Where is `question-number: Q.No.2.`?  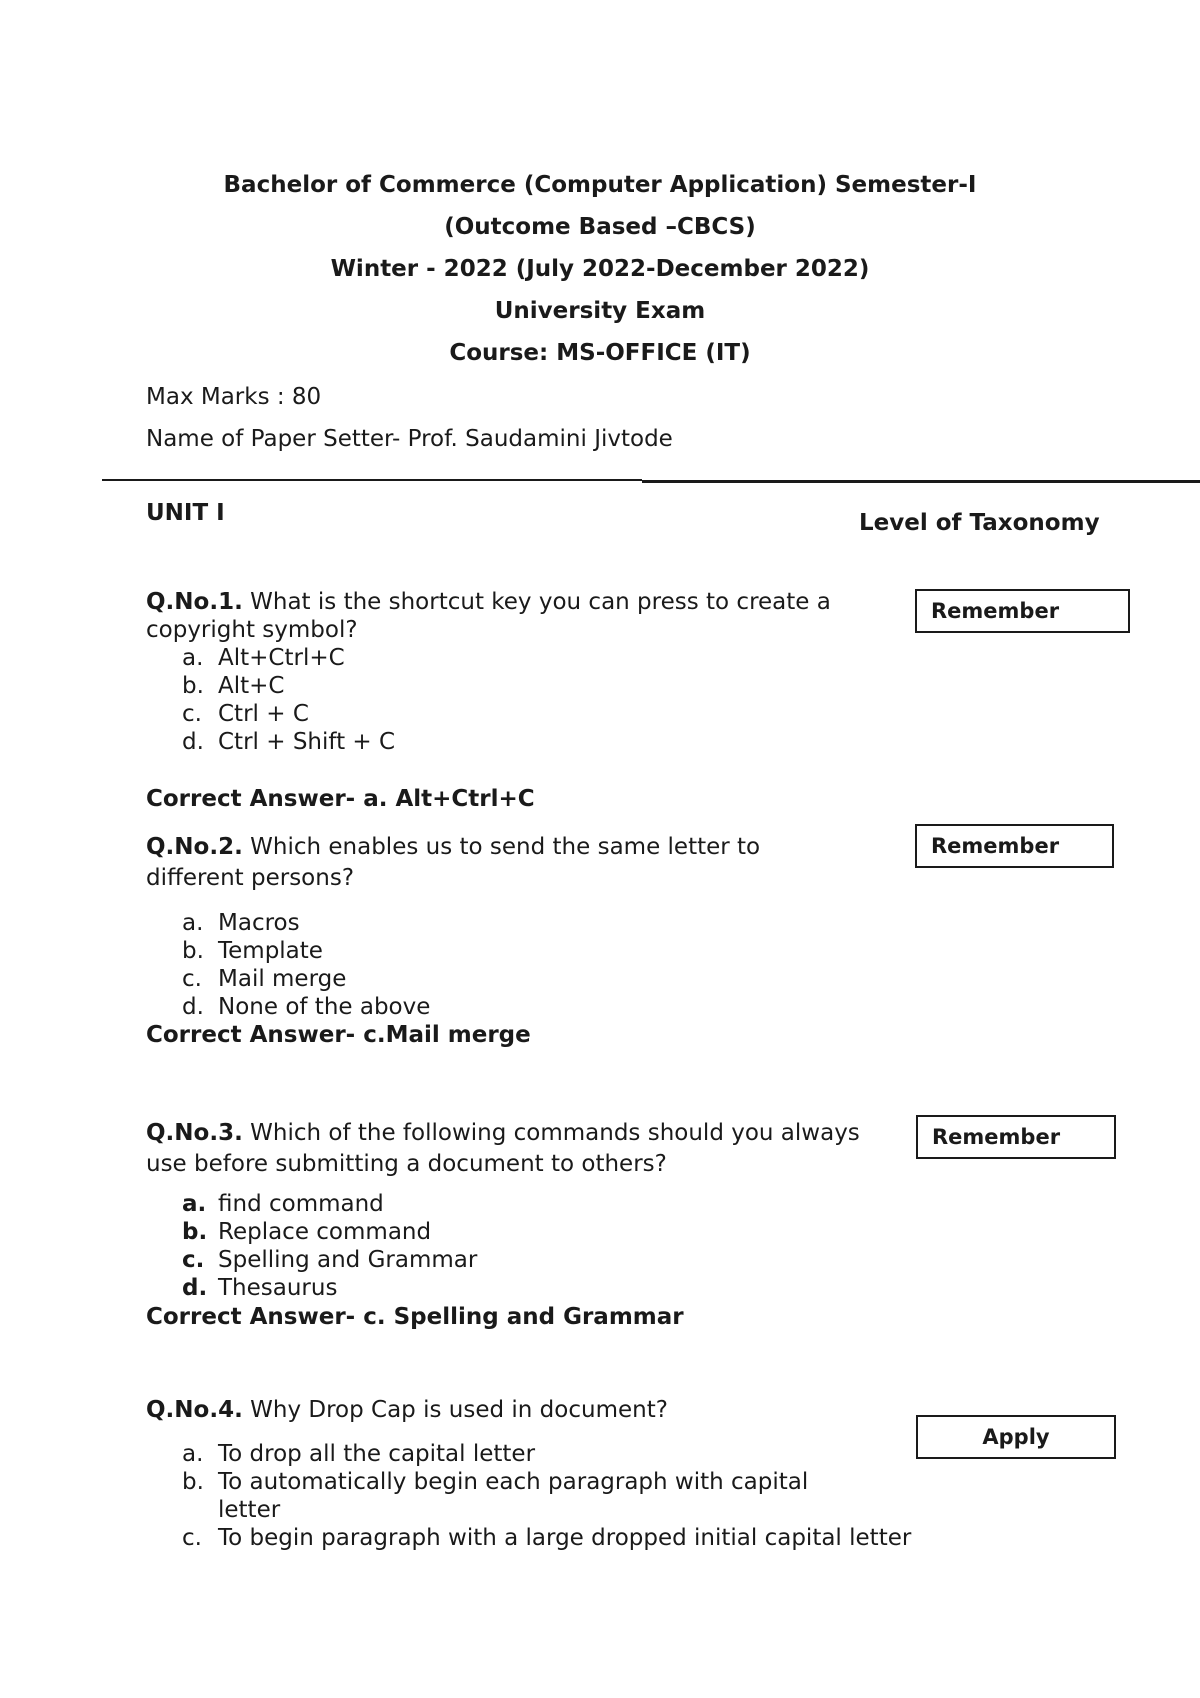 question-number: Q.No.2. is located at coordinates (194, 847).